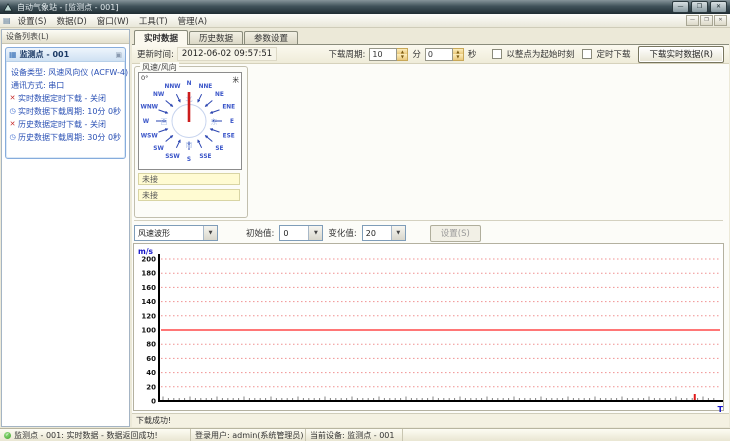 This screenshot has width=730, height=441. What do you see at coordinates (66, 137) in the screenshot?
I see `device-info-line: ◷ 历史数据下载周期: 30分 0秒` at bounding box center [66, 137].